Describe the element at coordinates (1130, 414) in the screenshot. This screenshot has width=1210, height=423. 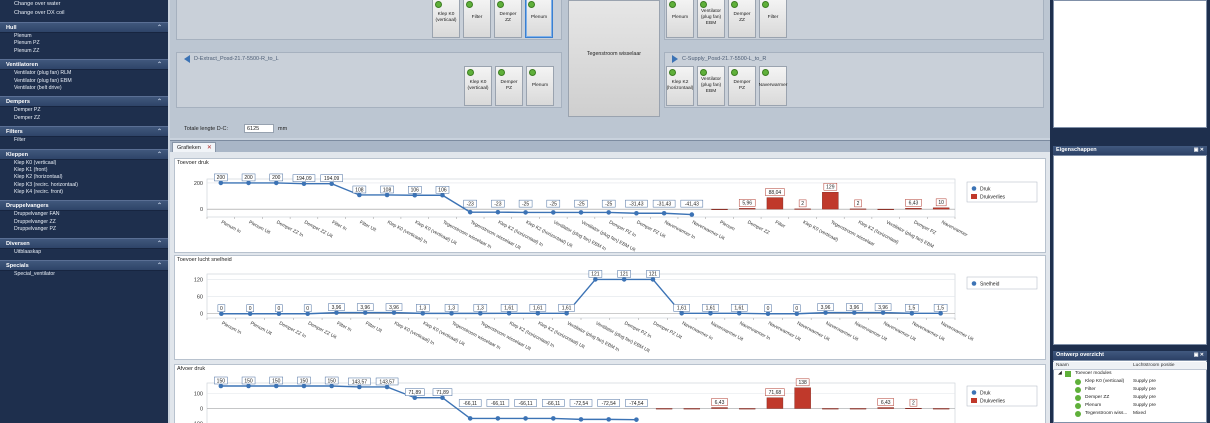
I see `tree-row: Tegenstroom wiss... Mixed` at that location.